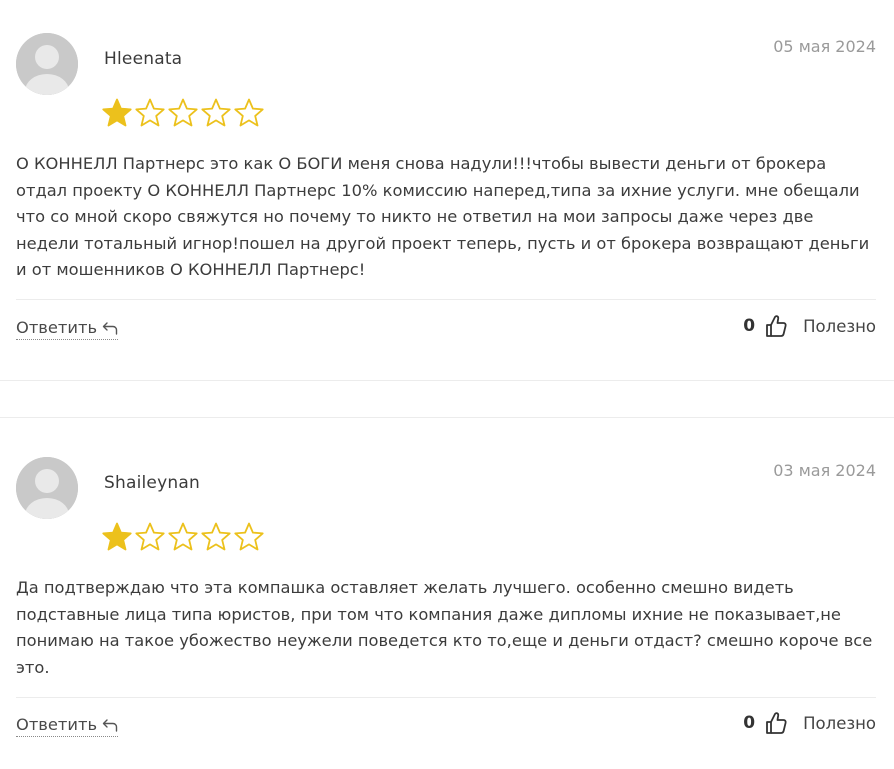 This screenshot has width=894, height=769. Describe the element at coordinates (447, 399) in the screenshot. I see `review-separator` at that location.